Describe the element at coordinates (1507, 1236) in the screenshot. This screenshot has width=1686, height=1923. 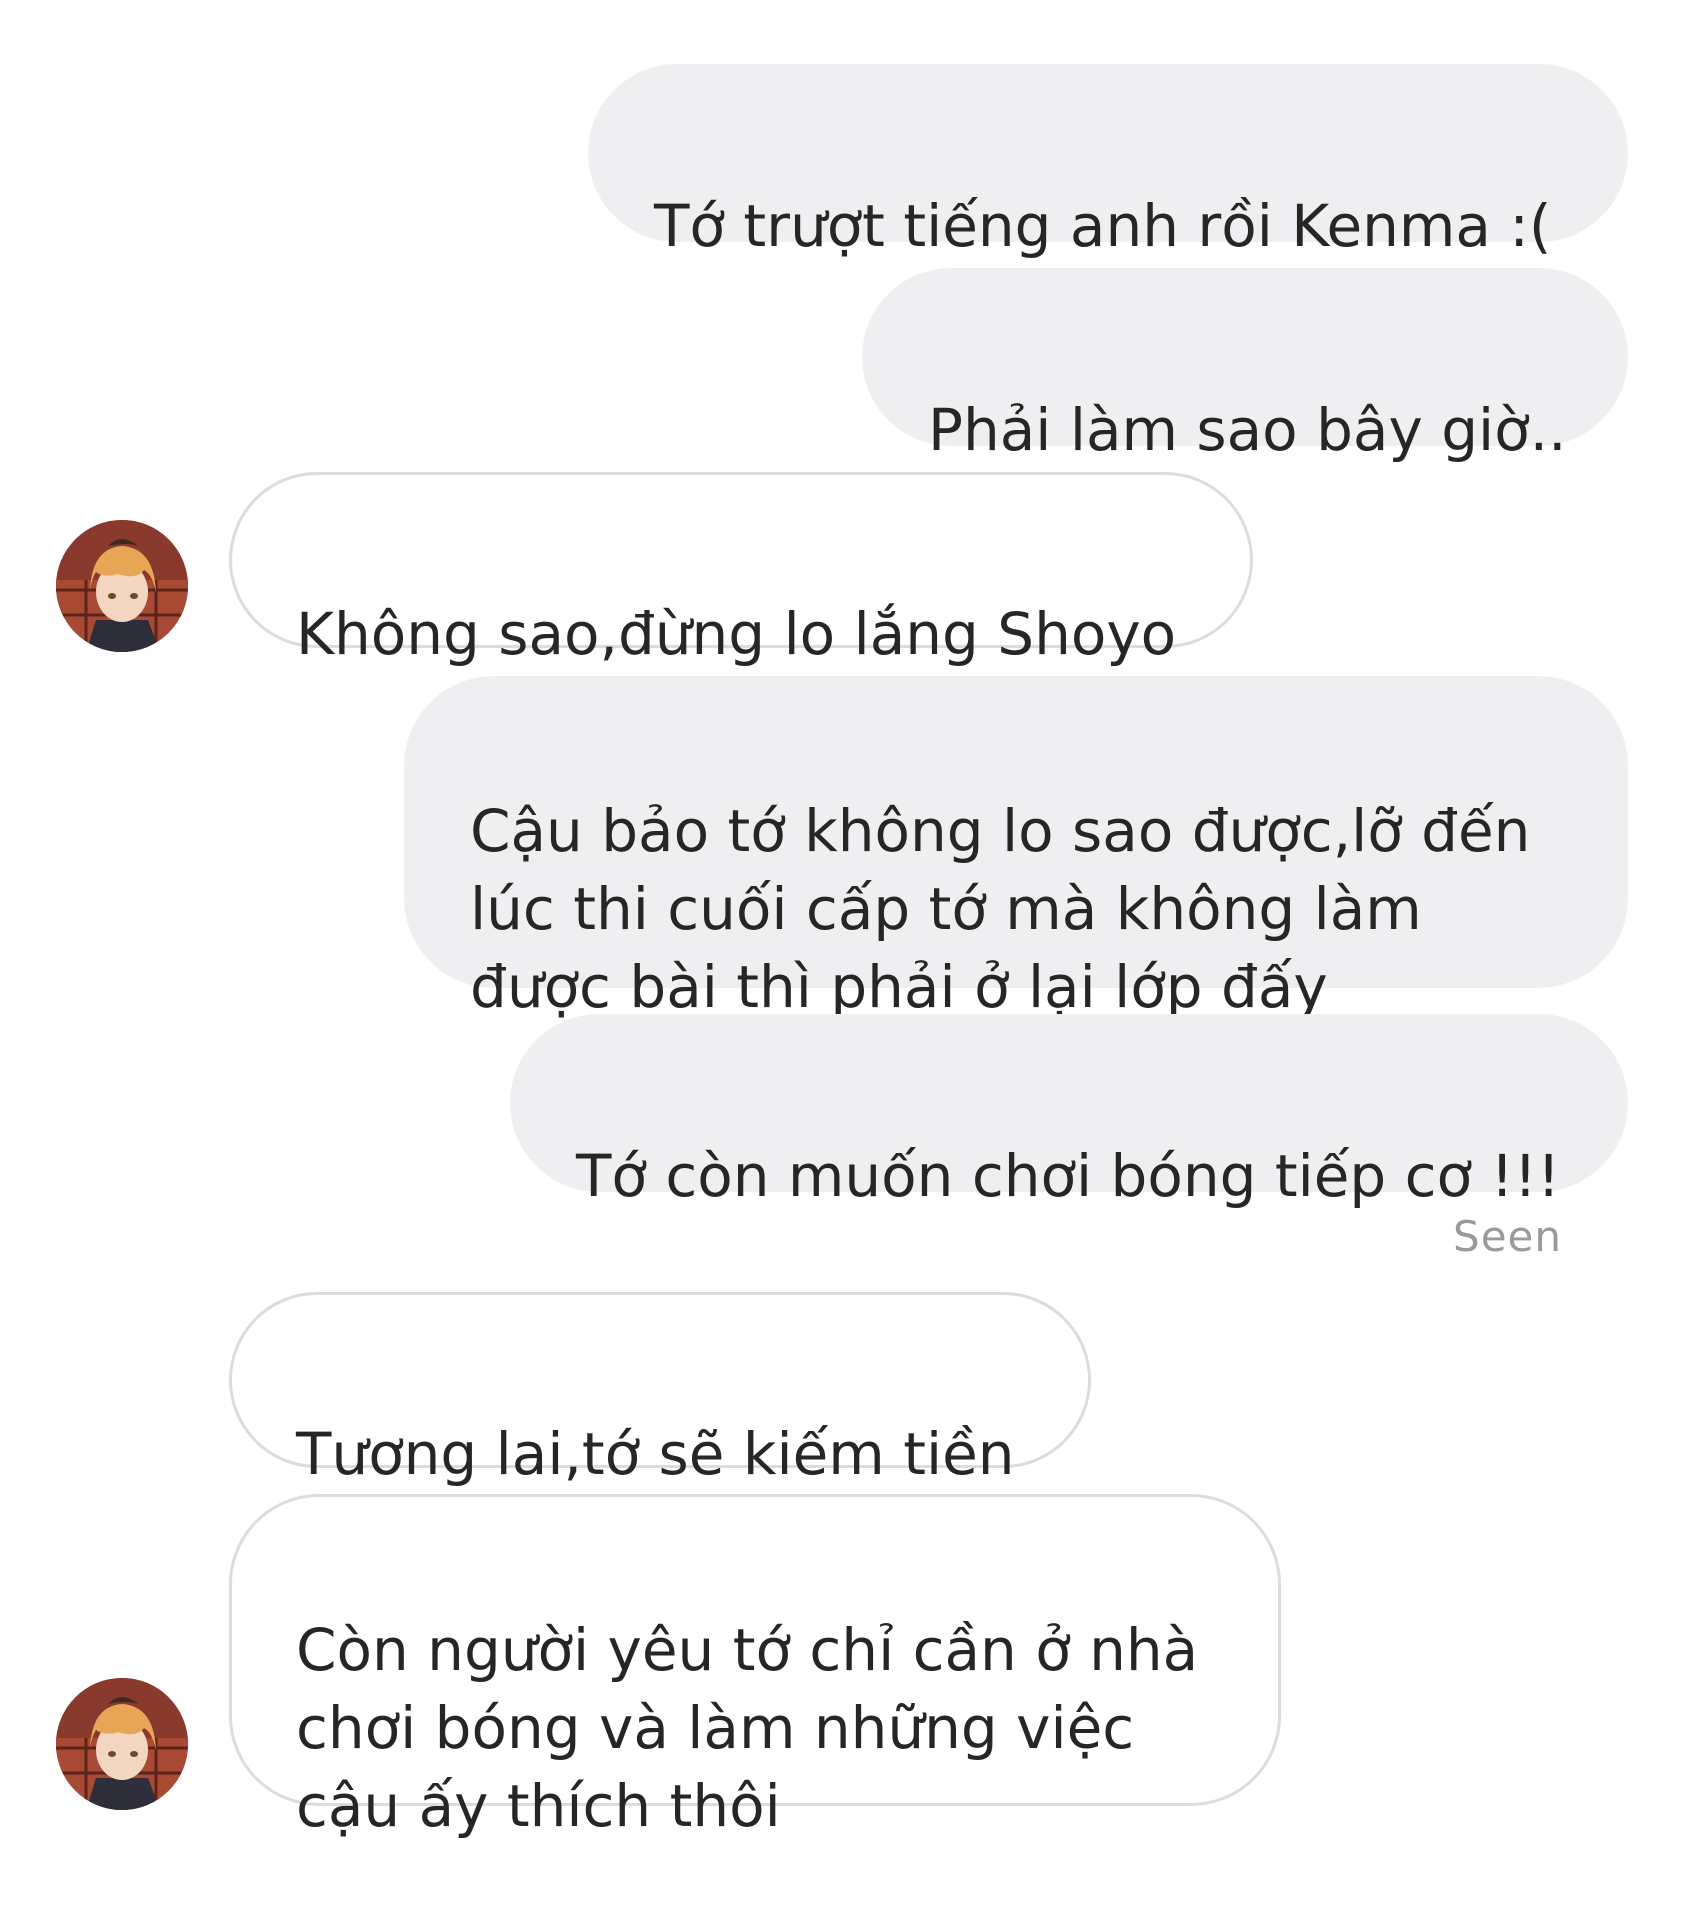
I see `seen-status: Seen` at that location.